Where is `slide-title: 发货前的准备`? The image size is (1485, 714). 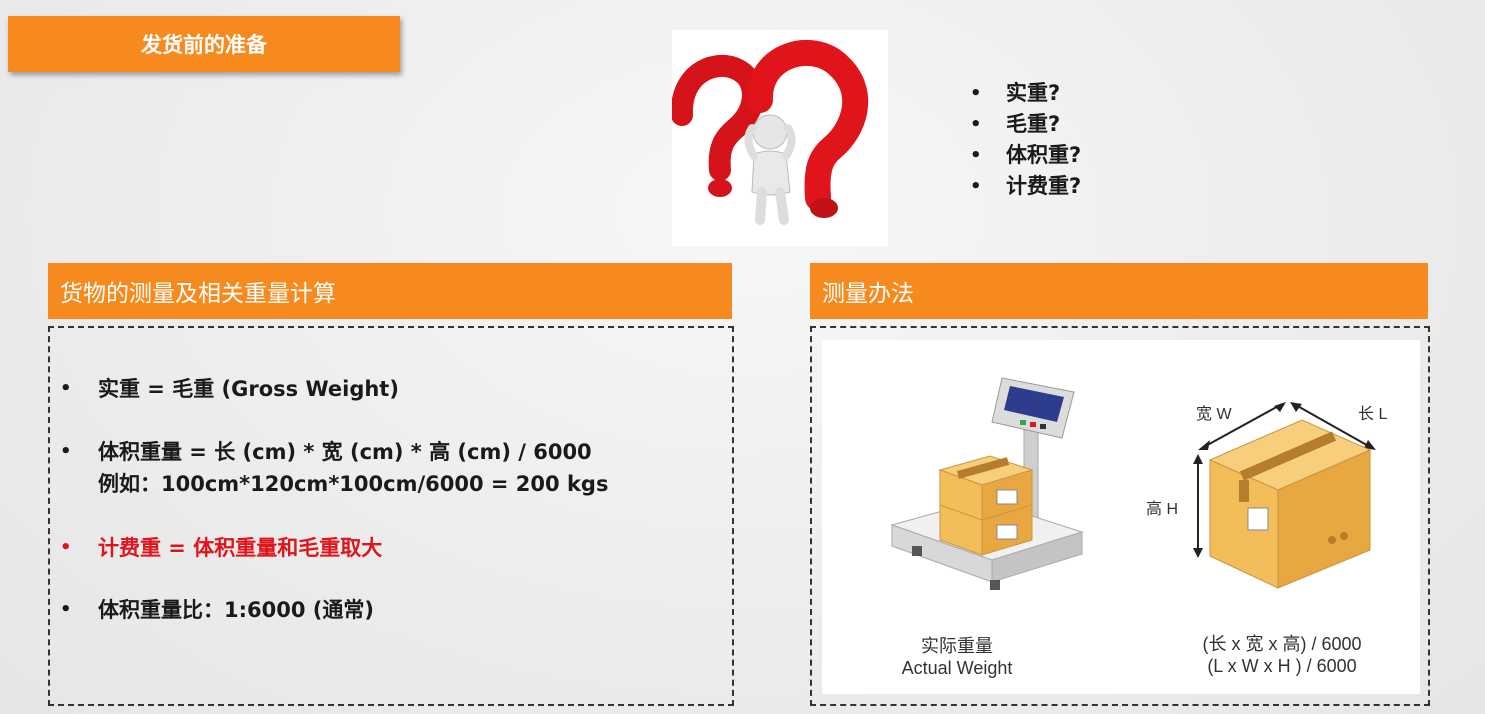 slide-title: 发货前的准备 is located at coordinates (204, 44).